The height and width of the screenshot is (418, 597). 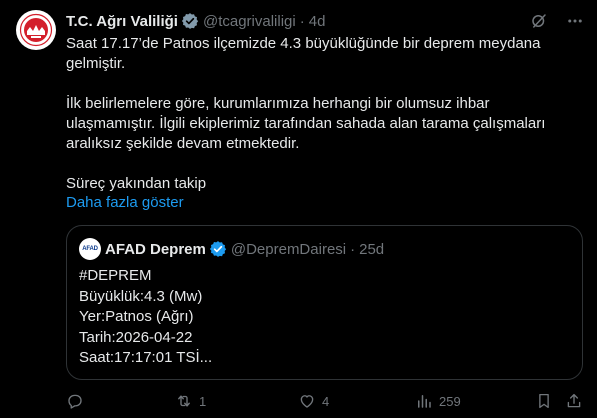 I want to click on quoted-verified-badge-icon, so click(x=217, y=249).